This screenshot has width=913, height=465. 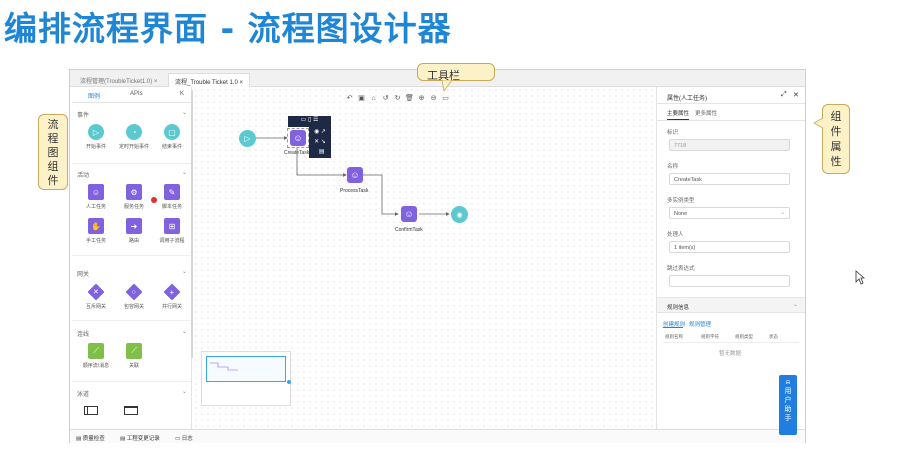 I want to click on name-field: CreateTask, so click(x=729, y=179).